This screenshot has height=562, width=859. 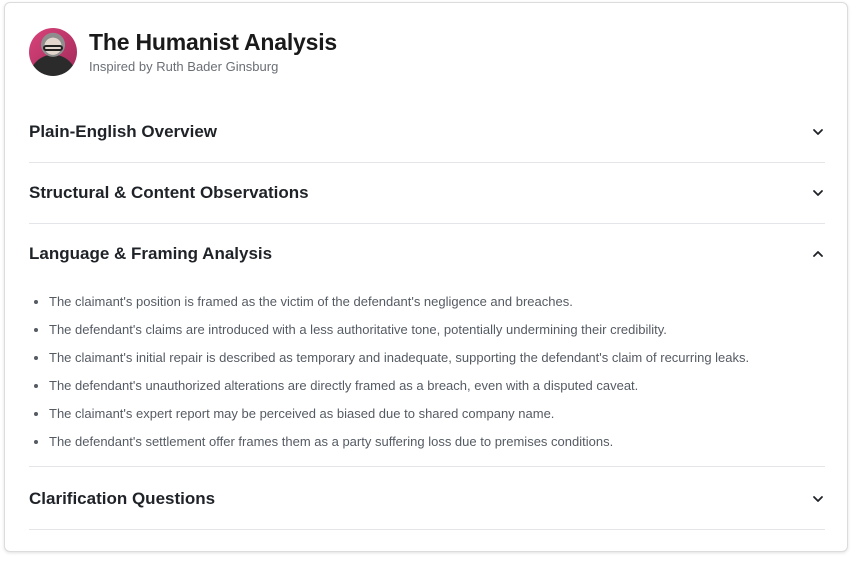 I want to click on section-title: Structural & Content Observations, so click(x=169, y=192).